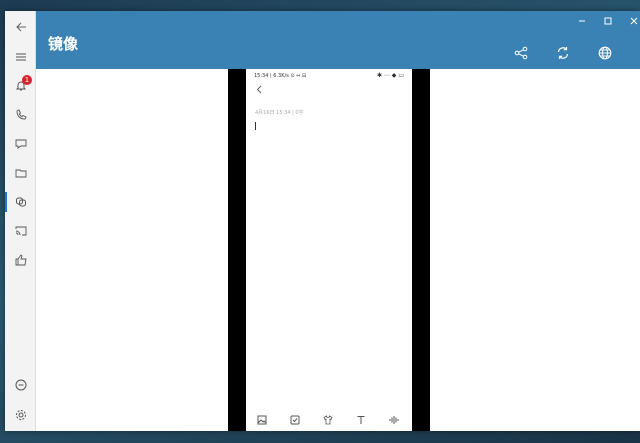 This screenshot has width=640, height=443. What do you see at coordinates (255, 126) in the screenshot?
I see `text-cursor` at bounding box center [255, 126].